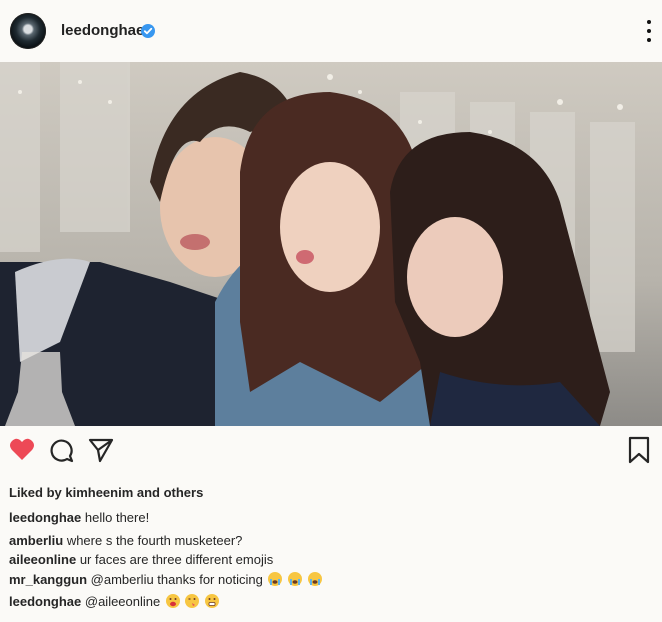  What do you see at coordinates (639, 450) in the screenshot?
I see `bookmark-icon` at bounding box center [639, 450].